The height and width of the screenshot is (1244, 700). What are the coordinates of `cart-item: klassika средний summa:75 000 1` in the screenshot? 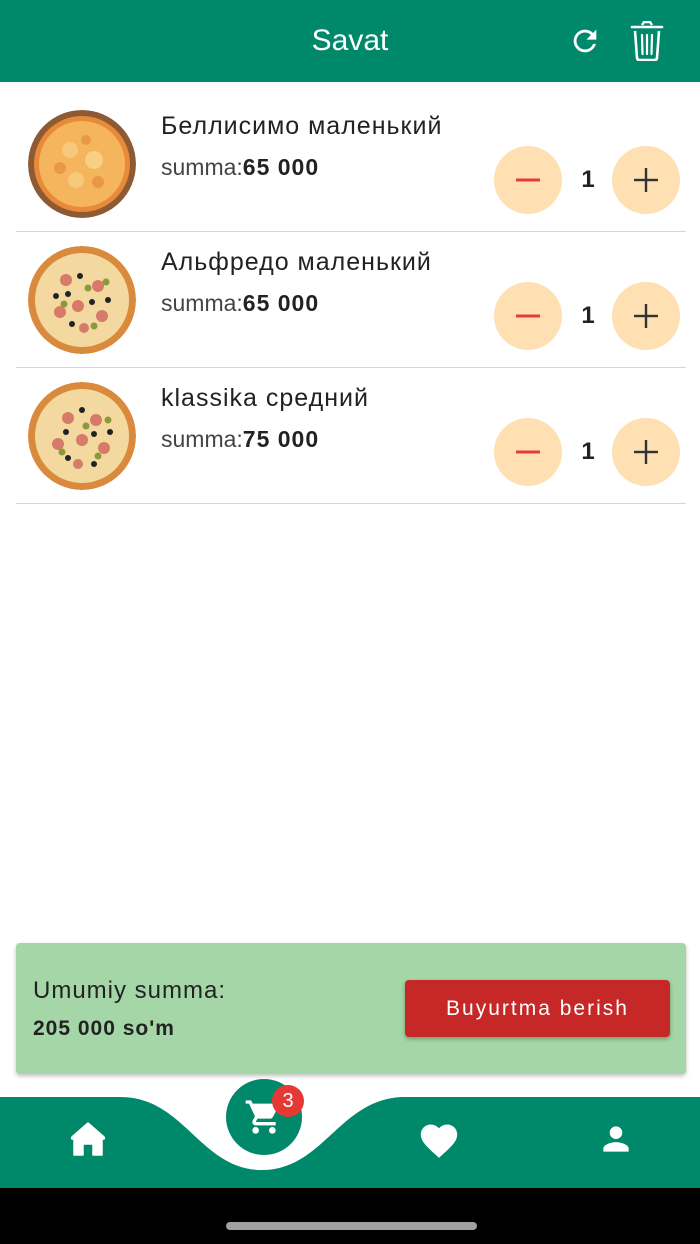 It's located at (351, 436).